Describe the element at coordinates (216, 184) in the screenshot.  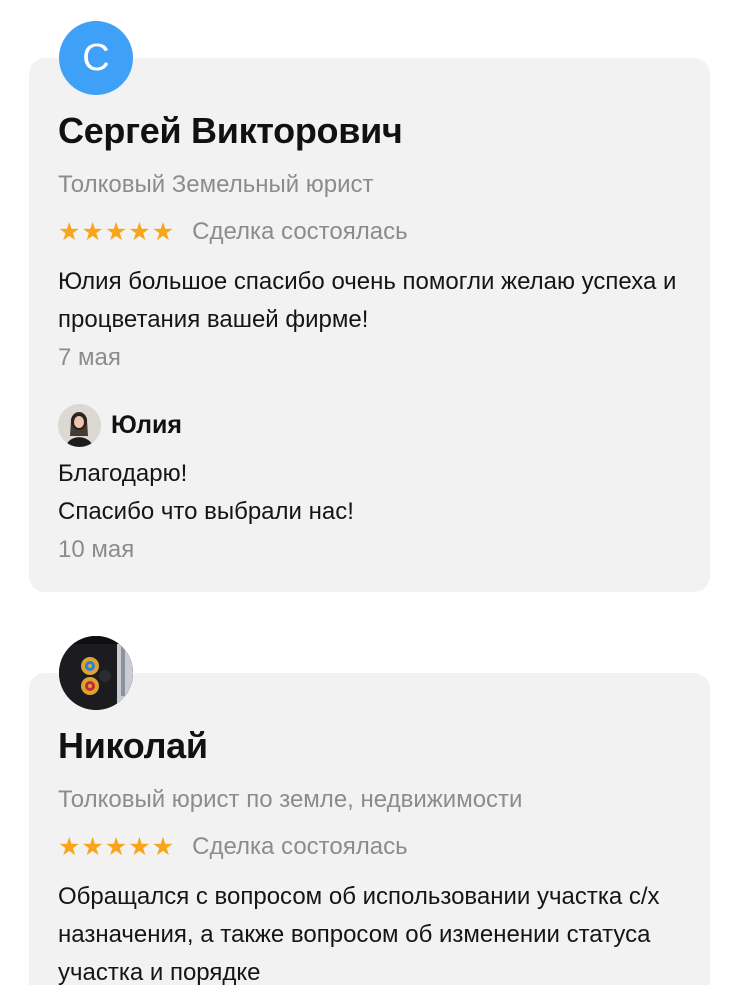
I see `review-title: Толковый Земельный юрист` at that location.